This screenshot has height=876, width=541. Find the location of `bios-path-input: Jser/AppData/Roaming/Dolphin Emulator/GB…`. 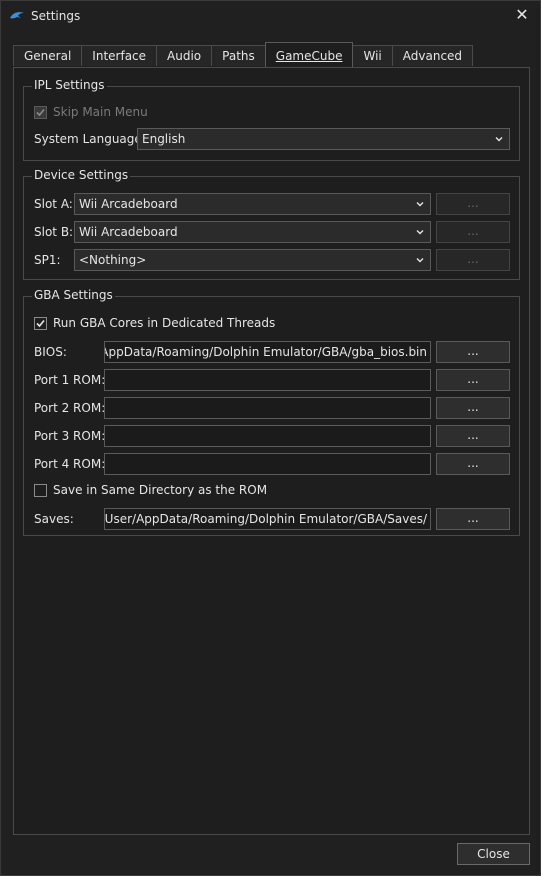

bios-path-input: Jser/AppData/Roaming/Dolphin Emulator/GB… is located at coordinates (267, 352).